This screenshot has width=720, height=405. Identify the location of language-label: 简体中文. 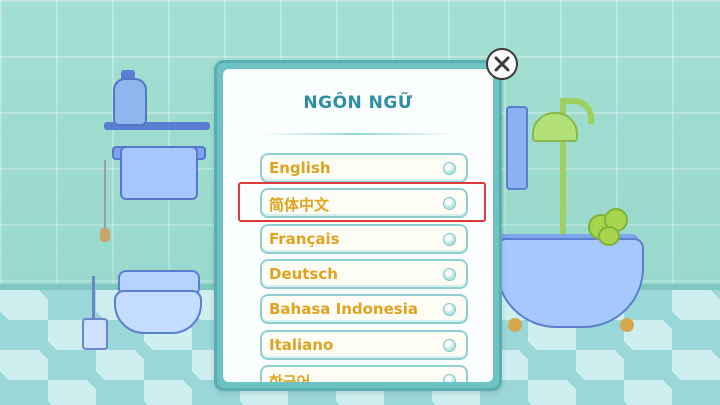
(299, 205).